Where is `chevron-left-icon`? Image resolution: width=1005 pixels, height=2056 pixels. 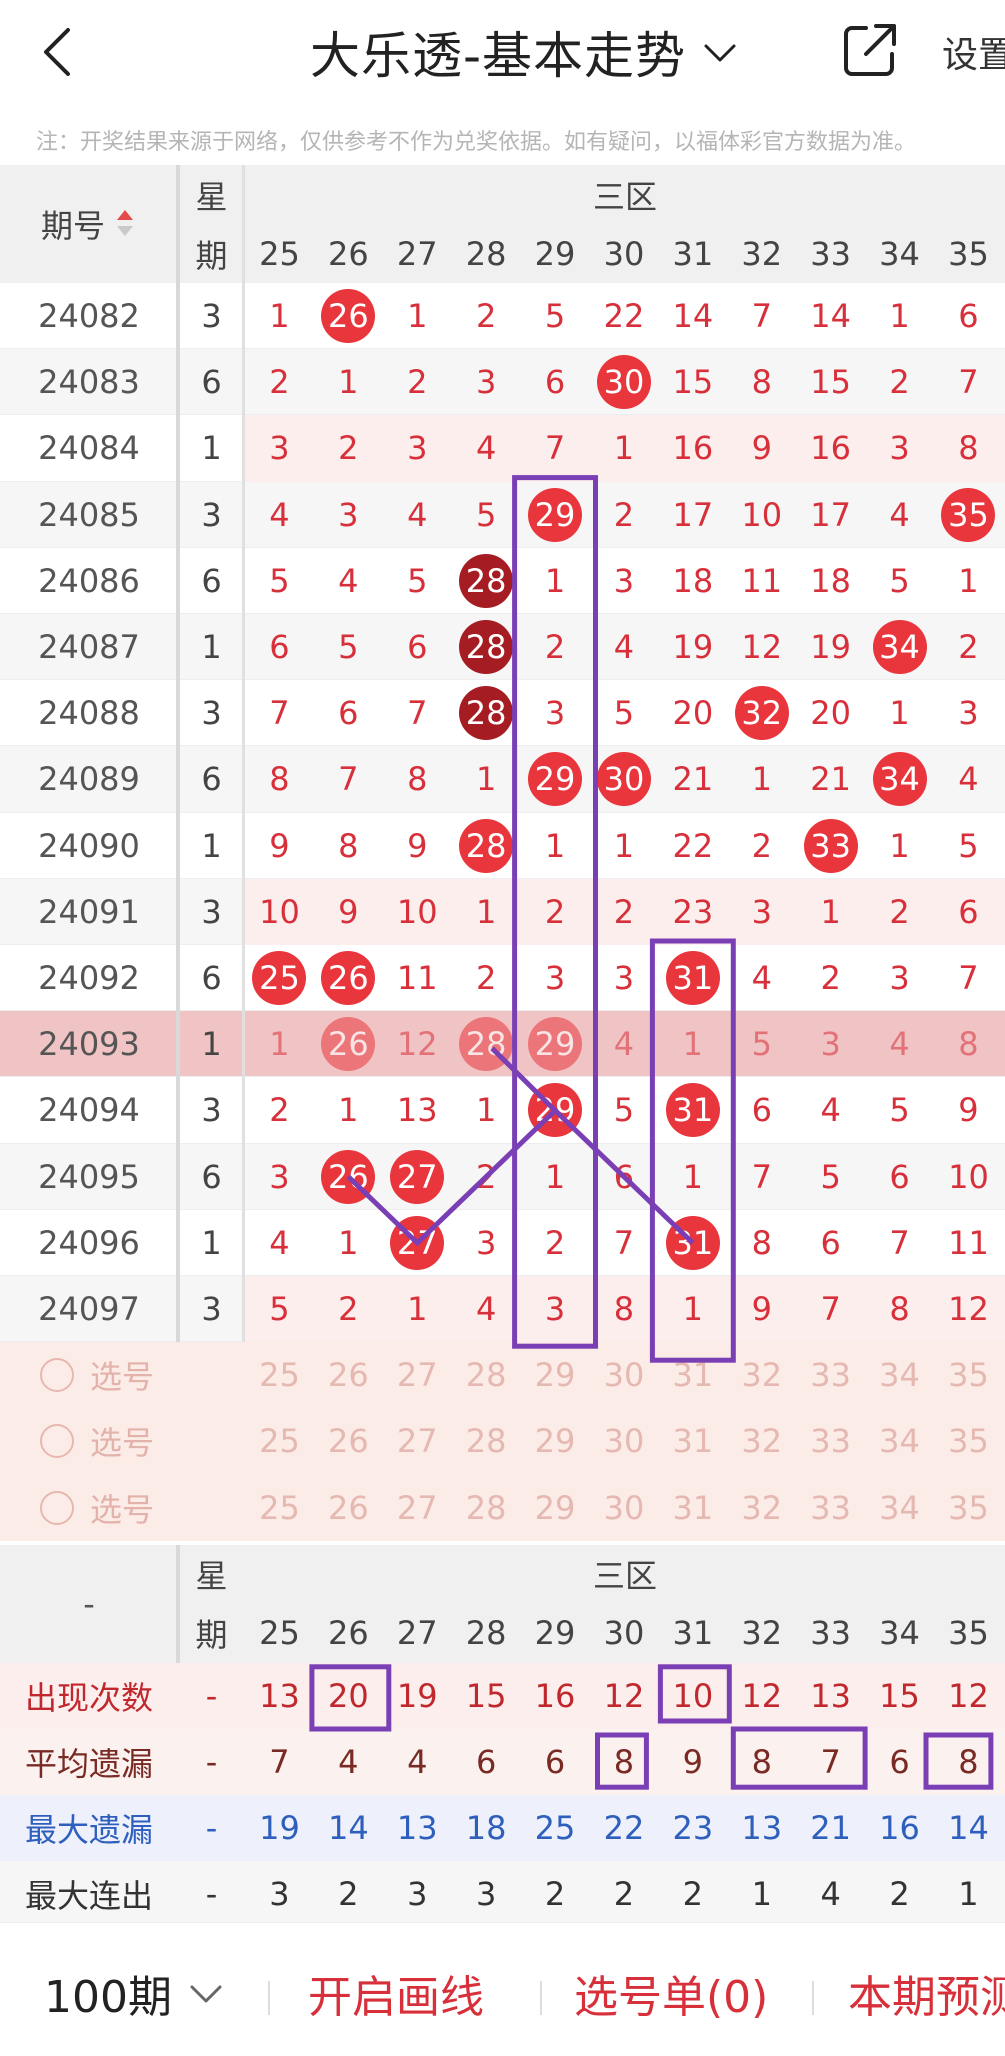
chevron-left-icon is located at coordinates (57, 52).